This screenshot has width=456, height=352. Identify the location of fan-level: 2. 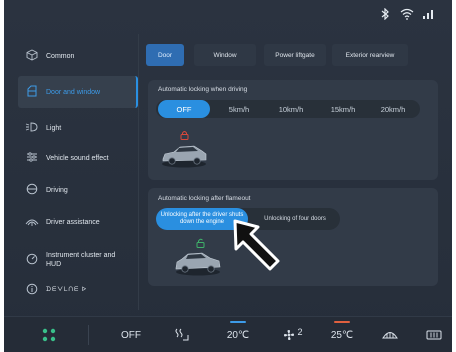
(300, 332).